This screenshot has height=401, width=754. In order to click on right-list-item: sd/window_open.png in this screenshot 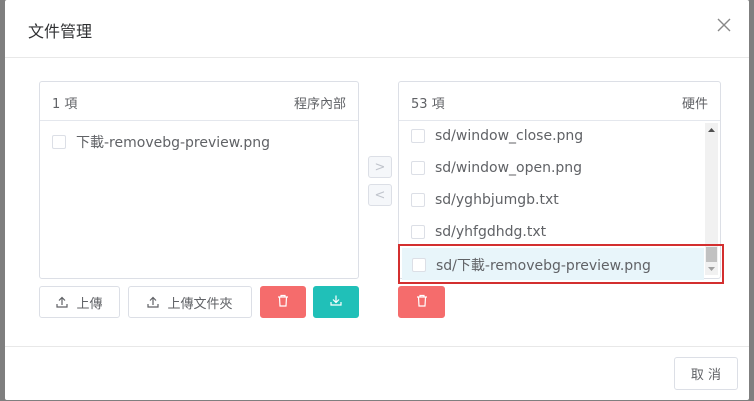, I will do `click(496, 168)`.